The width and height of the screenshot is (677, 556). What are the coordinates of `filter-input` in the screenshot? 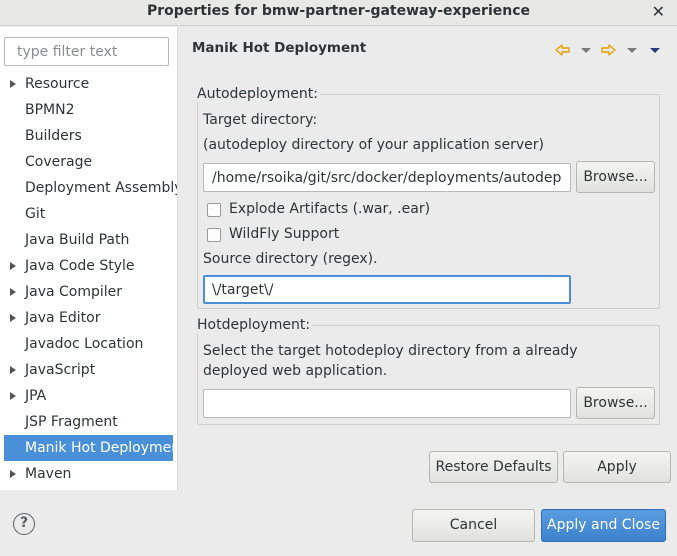 It's located at (86, 51).